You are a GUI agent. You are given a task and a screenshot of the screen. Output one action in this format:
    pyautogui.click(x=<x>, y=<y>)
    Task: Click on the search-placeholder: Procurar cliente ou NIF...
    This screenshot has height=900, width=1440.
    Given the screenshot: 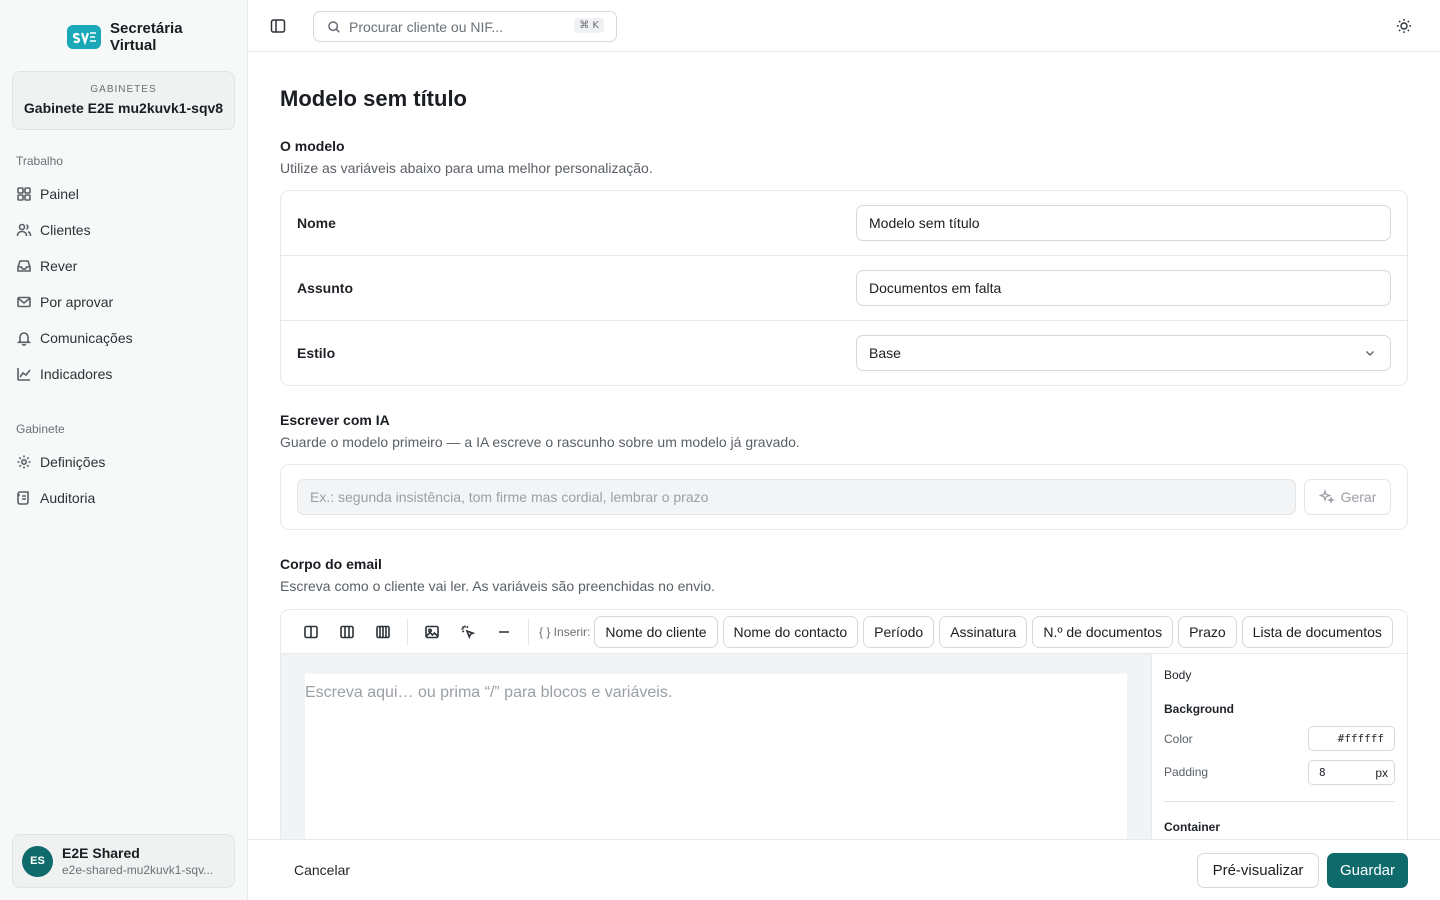 What is the action you would take?
    pyautogui.click(x=426, y=26)
    